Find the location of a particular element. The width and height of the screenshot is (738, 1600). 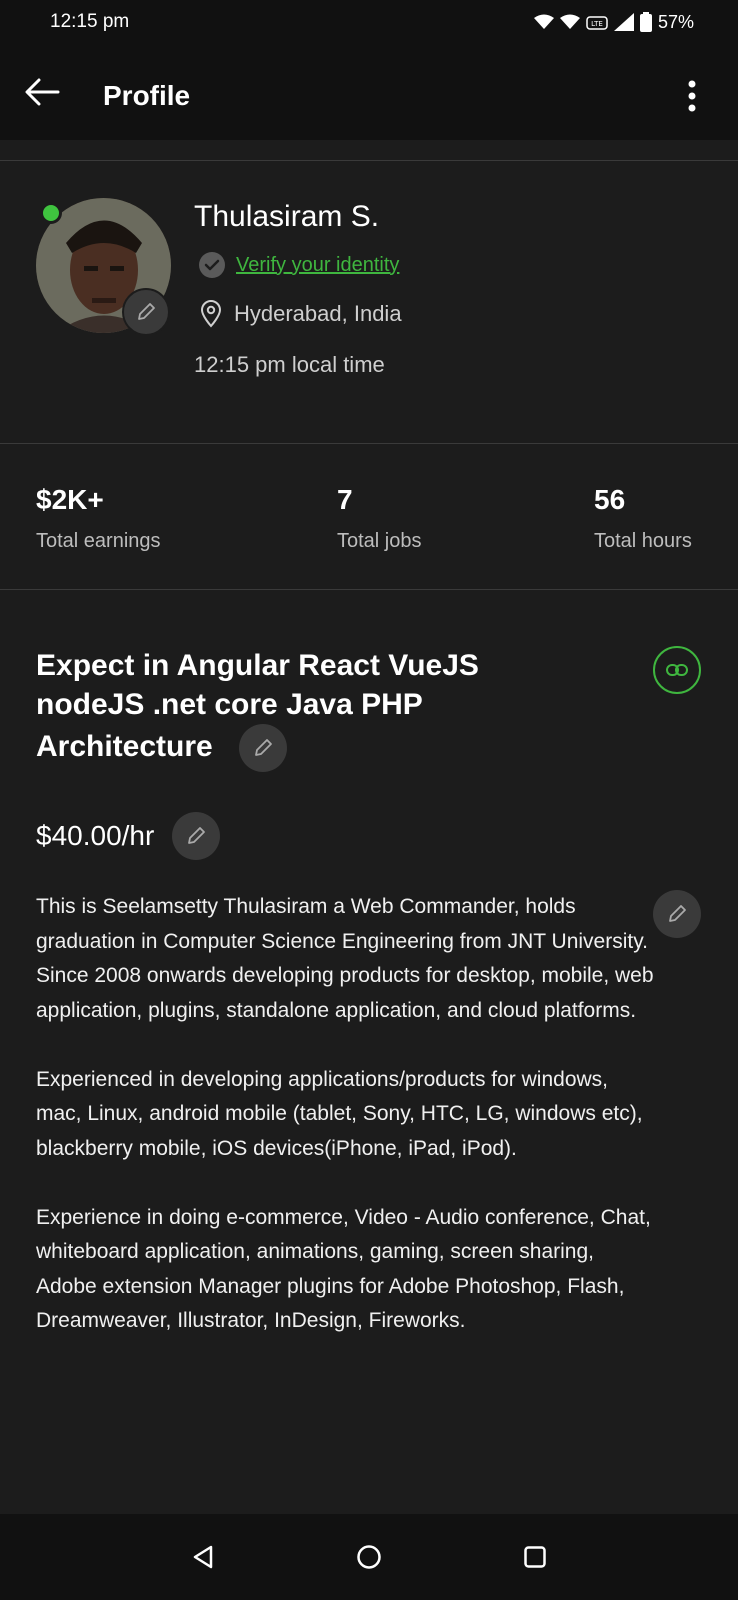

stat-total-earnings: $2K+ Total earnings is located at coordinates (98, 518).